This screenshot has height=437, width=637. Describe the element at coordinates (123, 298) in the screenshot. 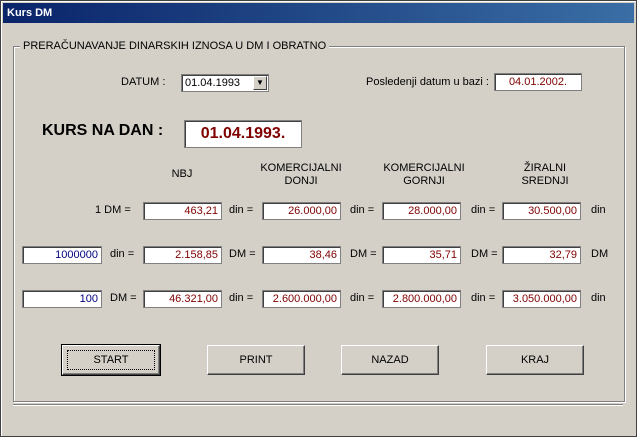

I see `row3-label: DM =` at that location.